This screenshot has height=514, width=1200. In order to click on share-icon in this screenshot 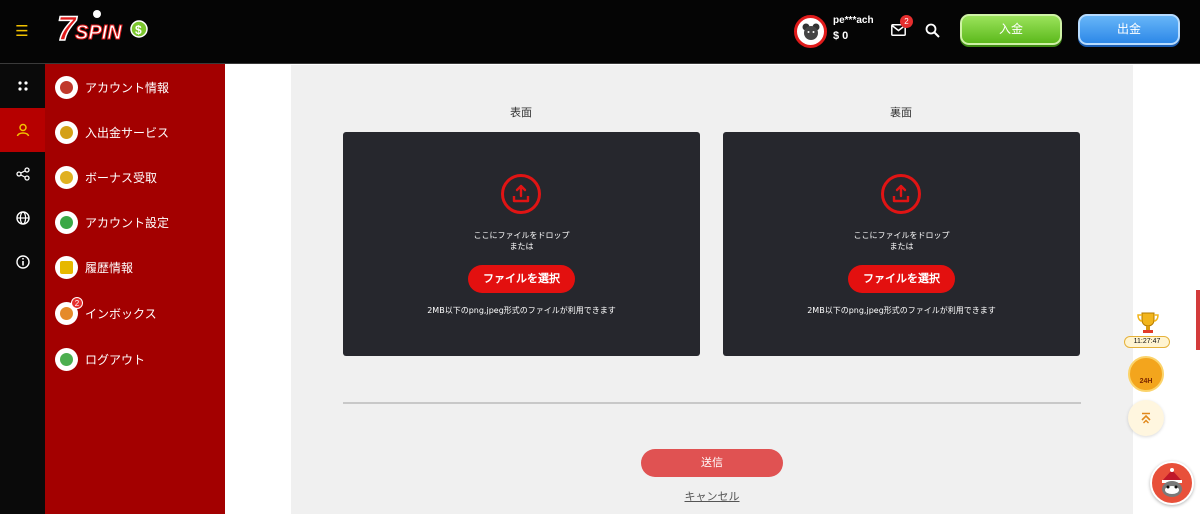, I will do `click(22, 174)`.